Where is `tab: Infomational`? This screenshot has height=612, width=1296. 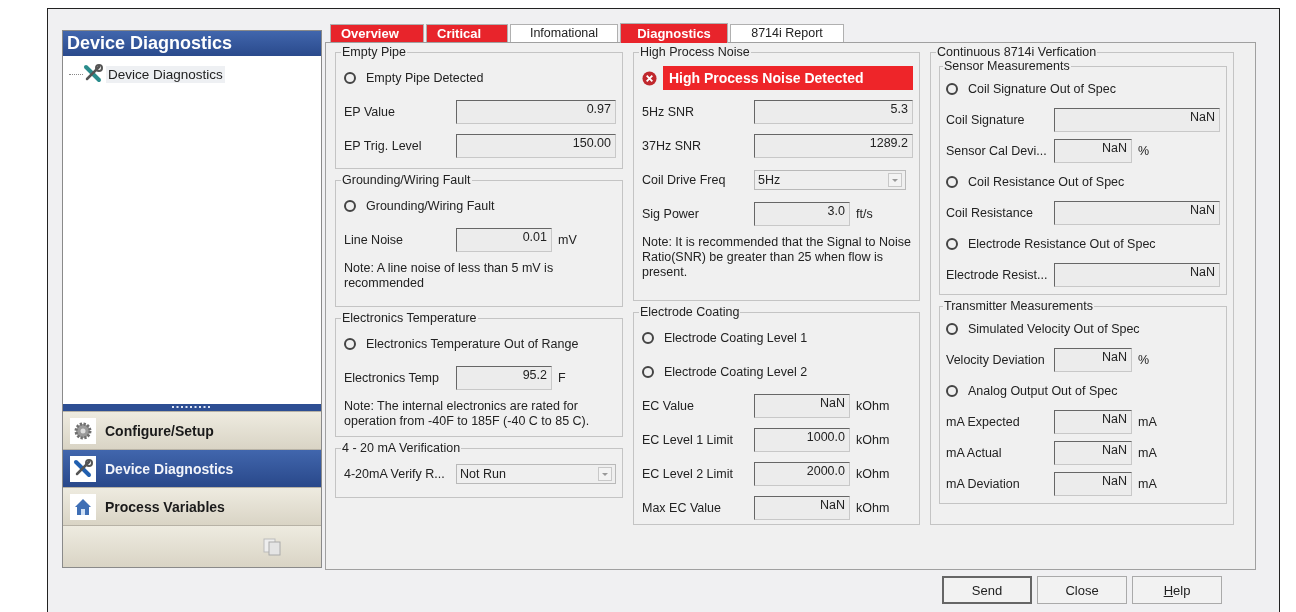 tab: Infomational is located at coordinates (564, 33).